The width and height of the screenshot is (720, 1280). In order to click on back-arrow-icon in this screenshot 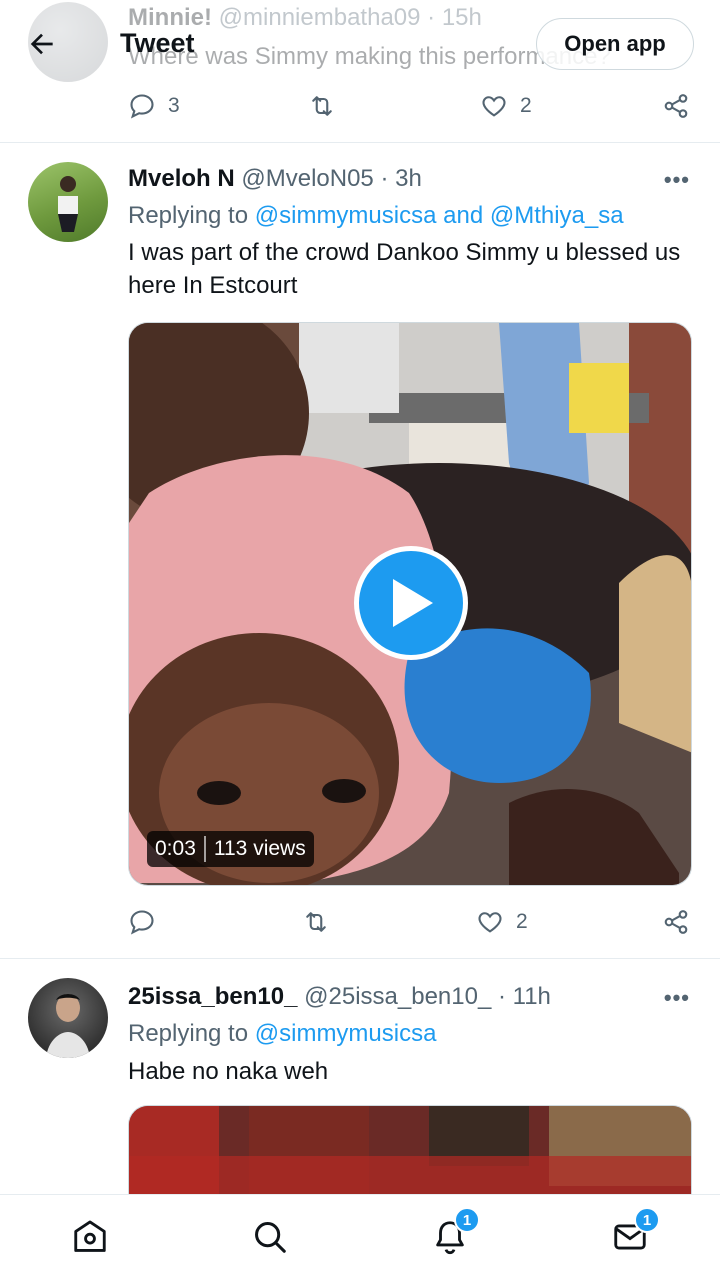, I will do `click(42, 44)`.